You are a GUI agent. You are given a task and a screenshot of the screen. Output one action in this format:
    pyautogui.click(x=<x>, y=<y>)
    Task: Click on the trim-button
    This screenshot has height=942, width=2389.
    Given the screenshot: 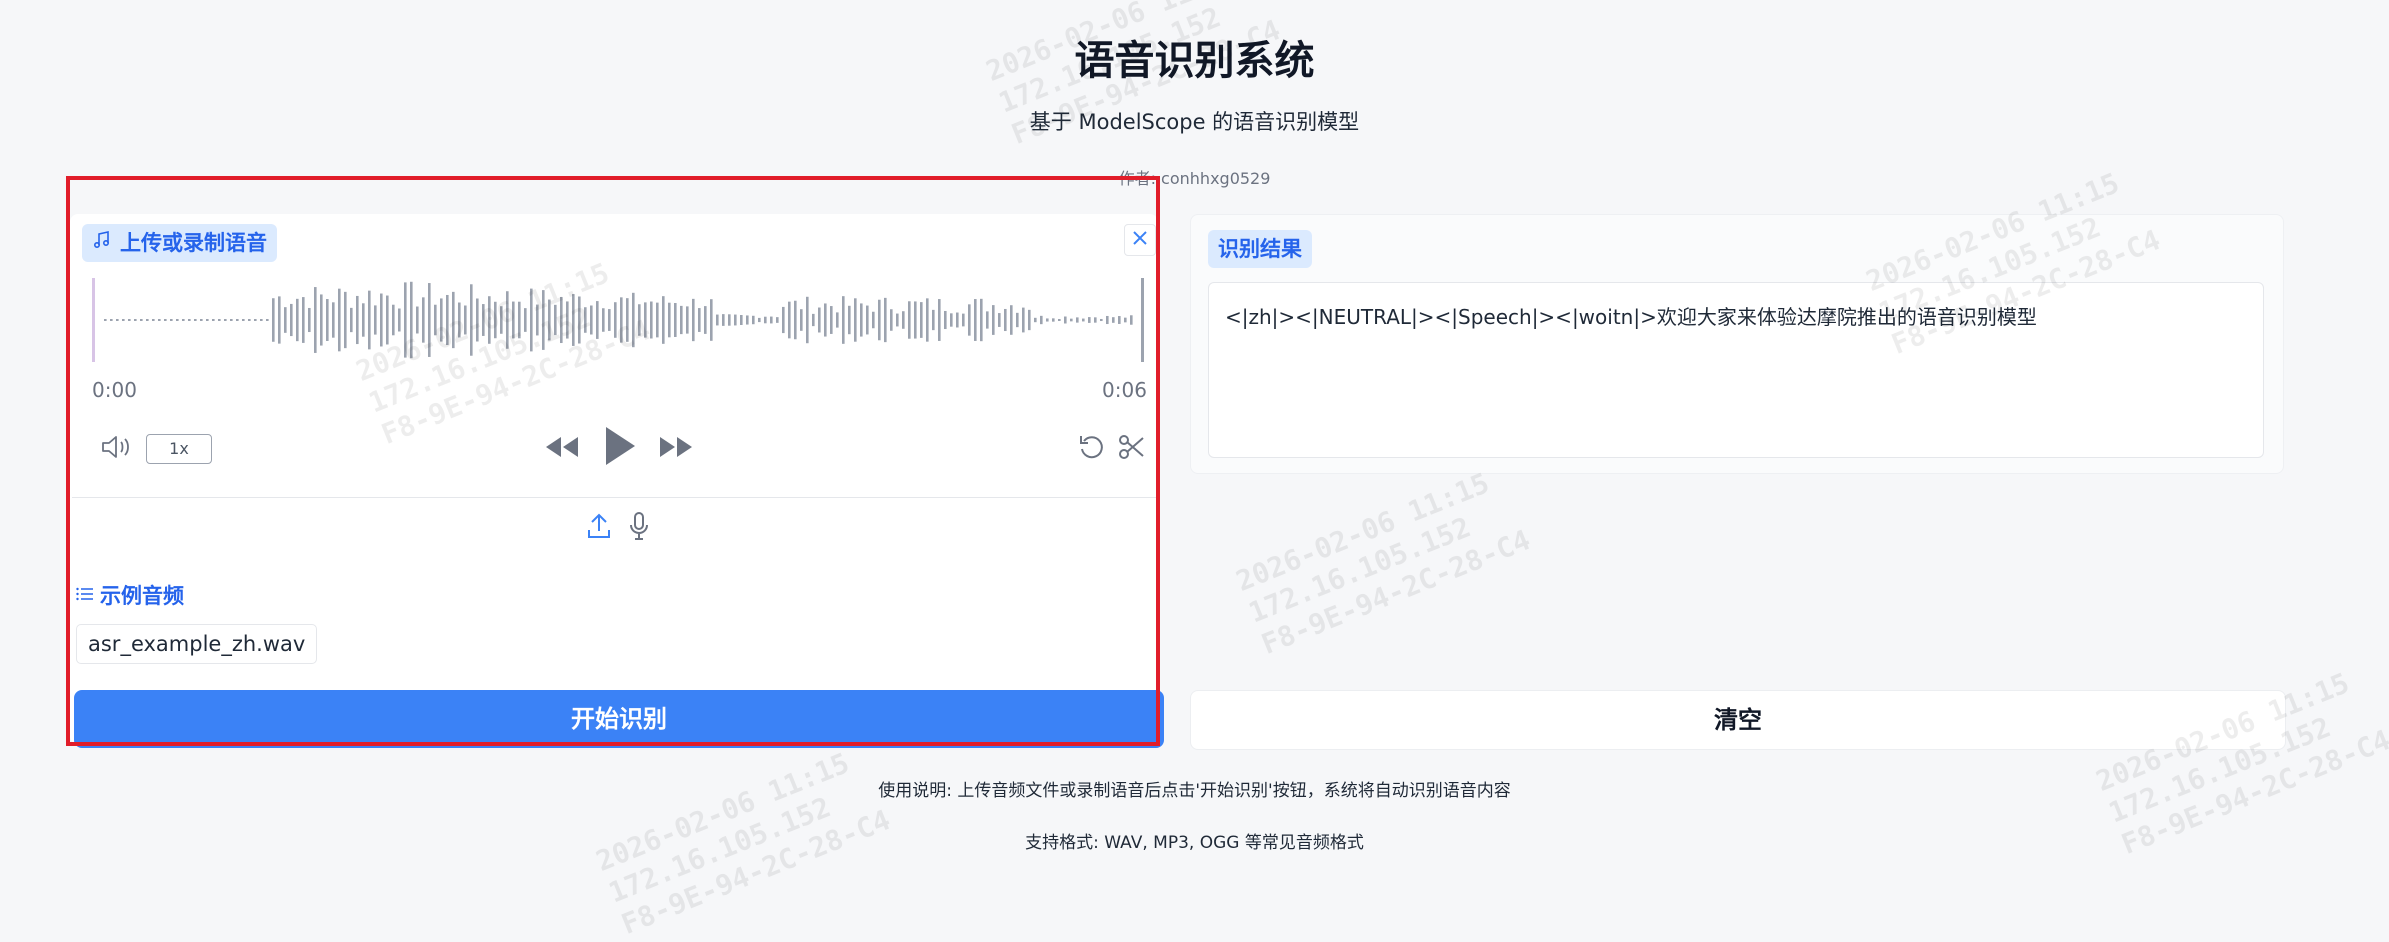 What is the action you would take?
    pyautogui.click(x=1132, y=449)
    